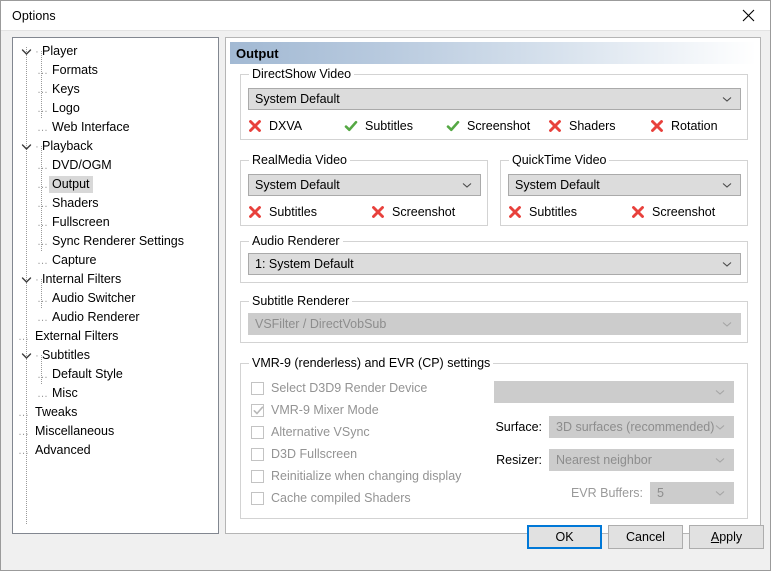 The height and width of the screenshot is (571, 771). I want to click on dialog-footer: OK Cancel Apply, so click(385, 542).